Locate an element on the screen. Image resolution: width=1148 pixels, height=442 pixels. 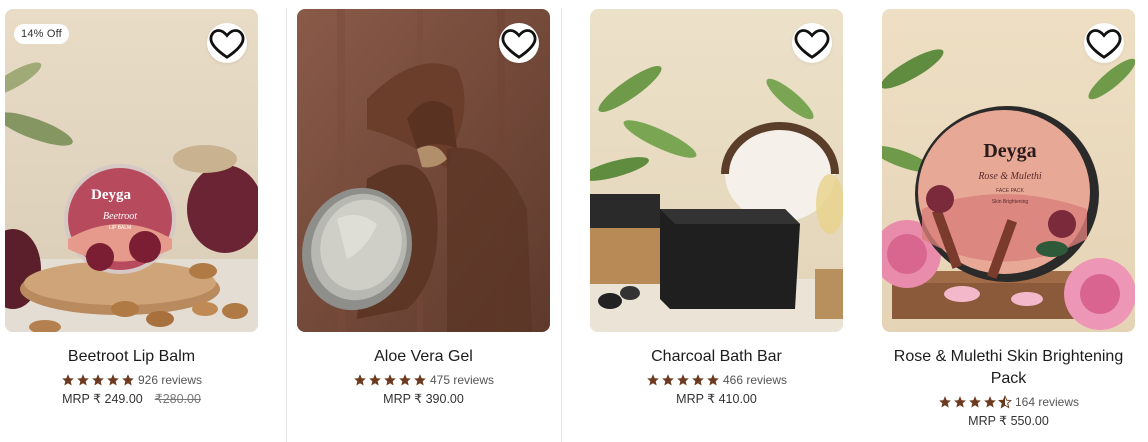
review-count: 466 reviews is located at coordinates (755, 380).